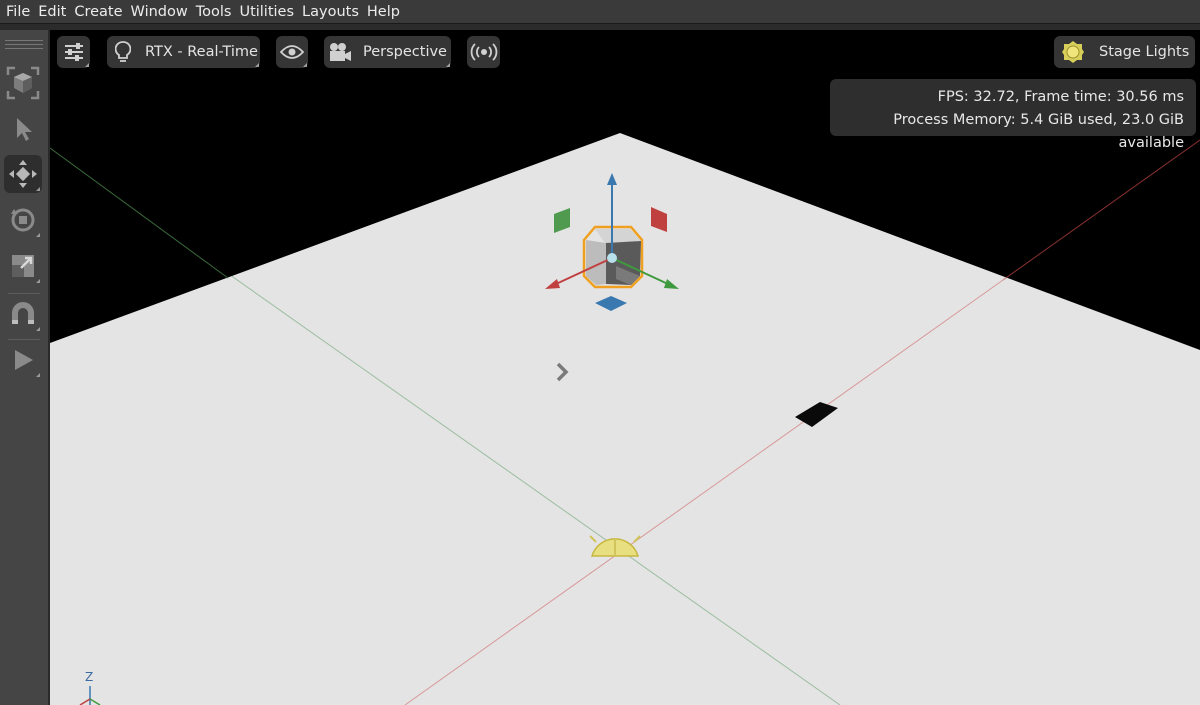 The width and height of the screenshot is (1200, 705). Describe the element at coordinates (98, 12) in the screenshot. I see `menu-create: Create` at that location.